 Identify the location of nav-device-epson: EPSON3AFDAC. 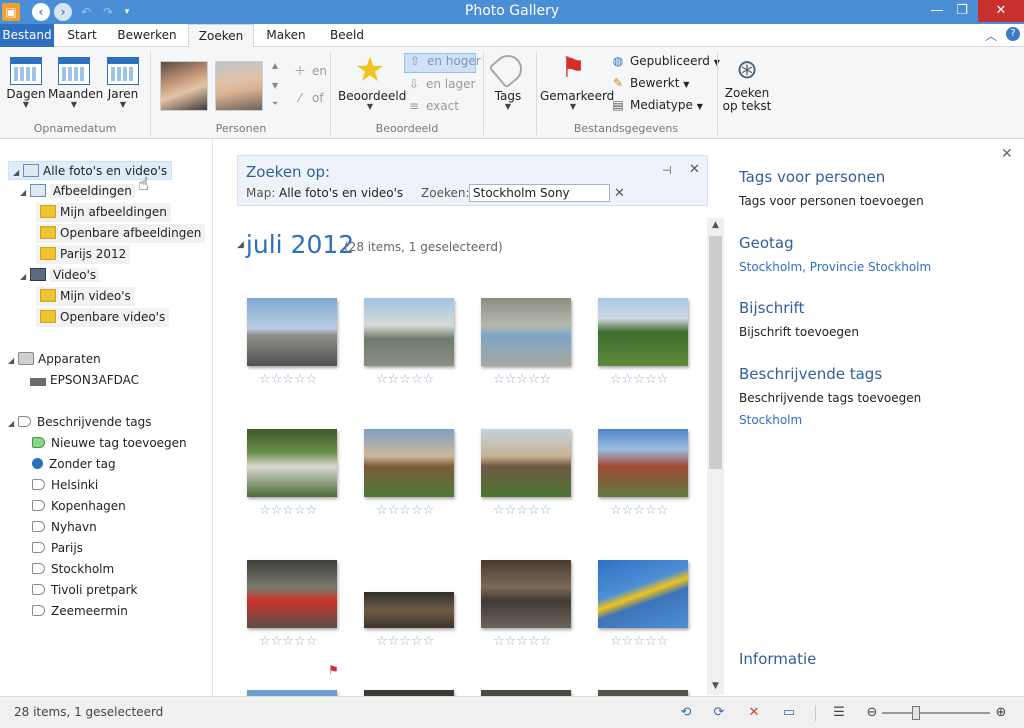
(84, 380).